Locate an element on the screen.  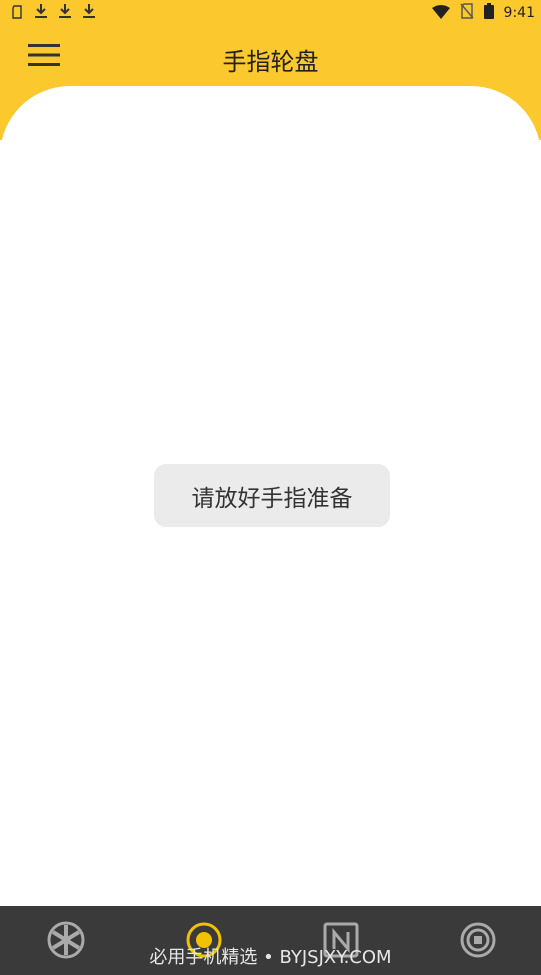
status-bar: 9:41 is located at coordinates (270, 13).